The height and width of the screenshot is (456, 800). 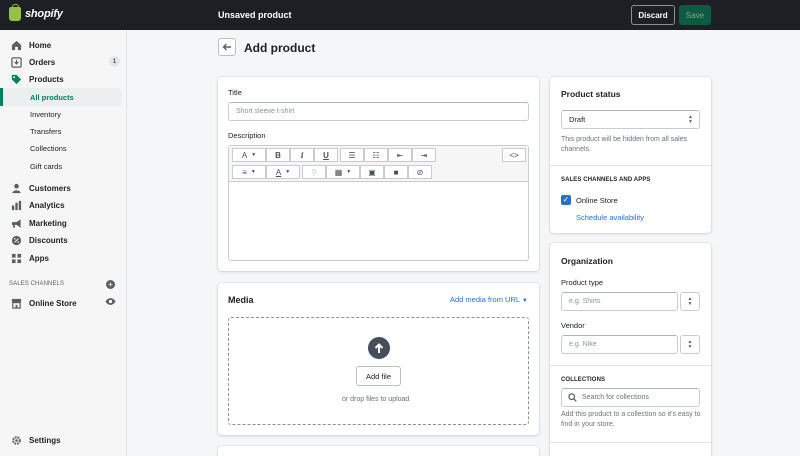 What do you see at coordinates (16, 188) in the screenshot?
I see `customer-icon` at bounding box center [16, 188].